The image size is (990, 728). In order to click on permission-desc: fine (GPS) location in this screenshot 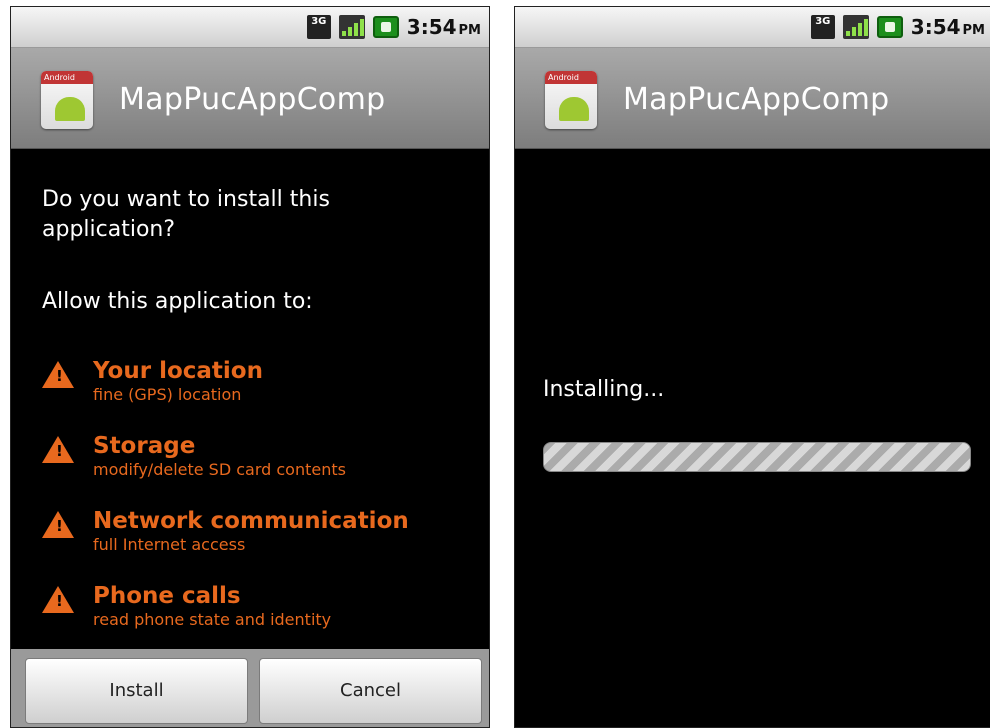, I will do `click(167, 394)`.